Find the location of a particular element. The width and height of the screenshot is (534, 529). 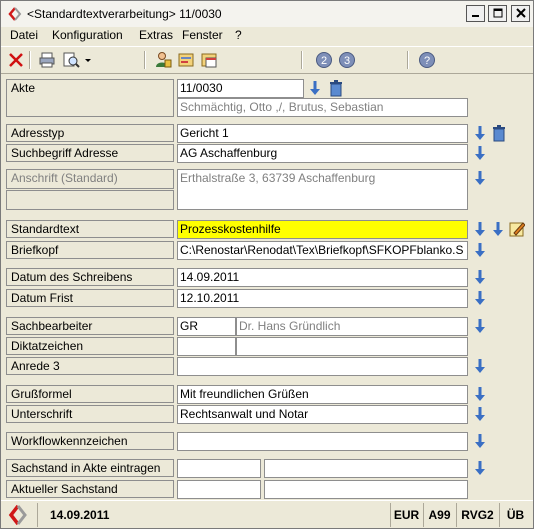

circle-2-icon: 2 is located at coordinates (324, 60).